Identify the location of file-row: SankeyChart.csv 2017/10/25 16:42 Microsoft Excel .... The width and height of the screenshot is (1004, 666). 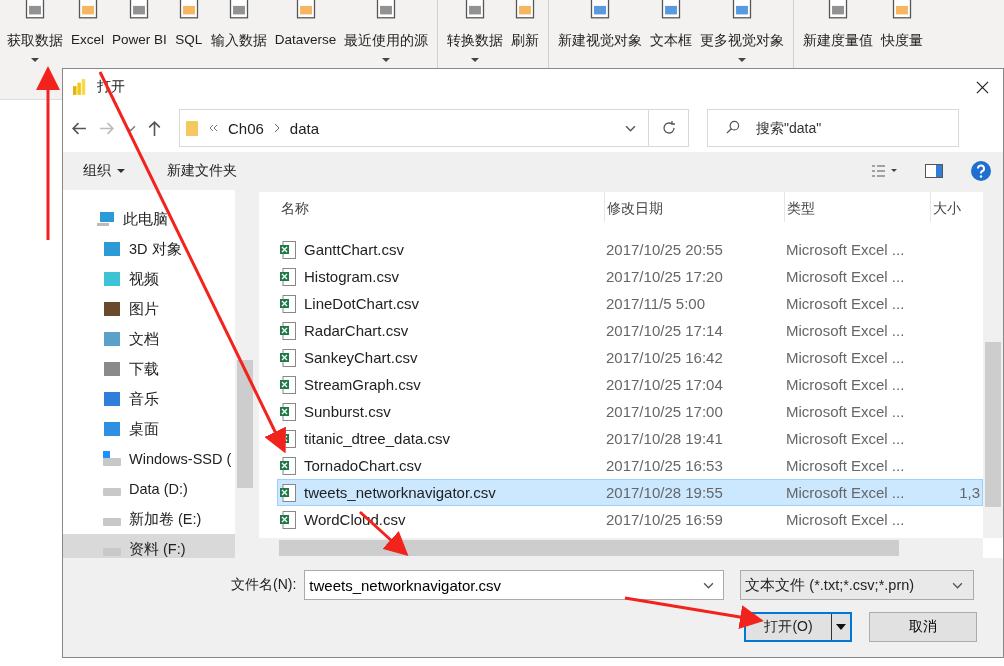
(630, 357).